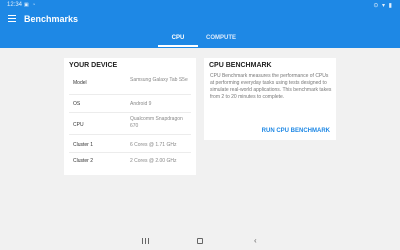 The width and height of the screenshot is (400, 250). What do you see at coordinates (141, 104) in the screenshot?
I see `spec-value-os: Android 9` at bounding box center [141, 104].